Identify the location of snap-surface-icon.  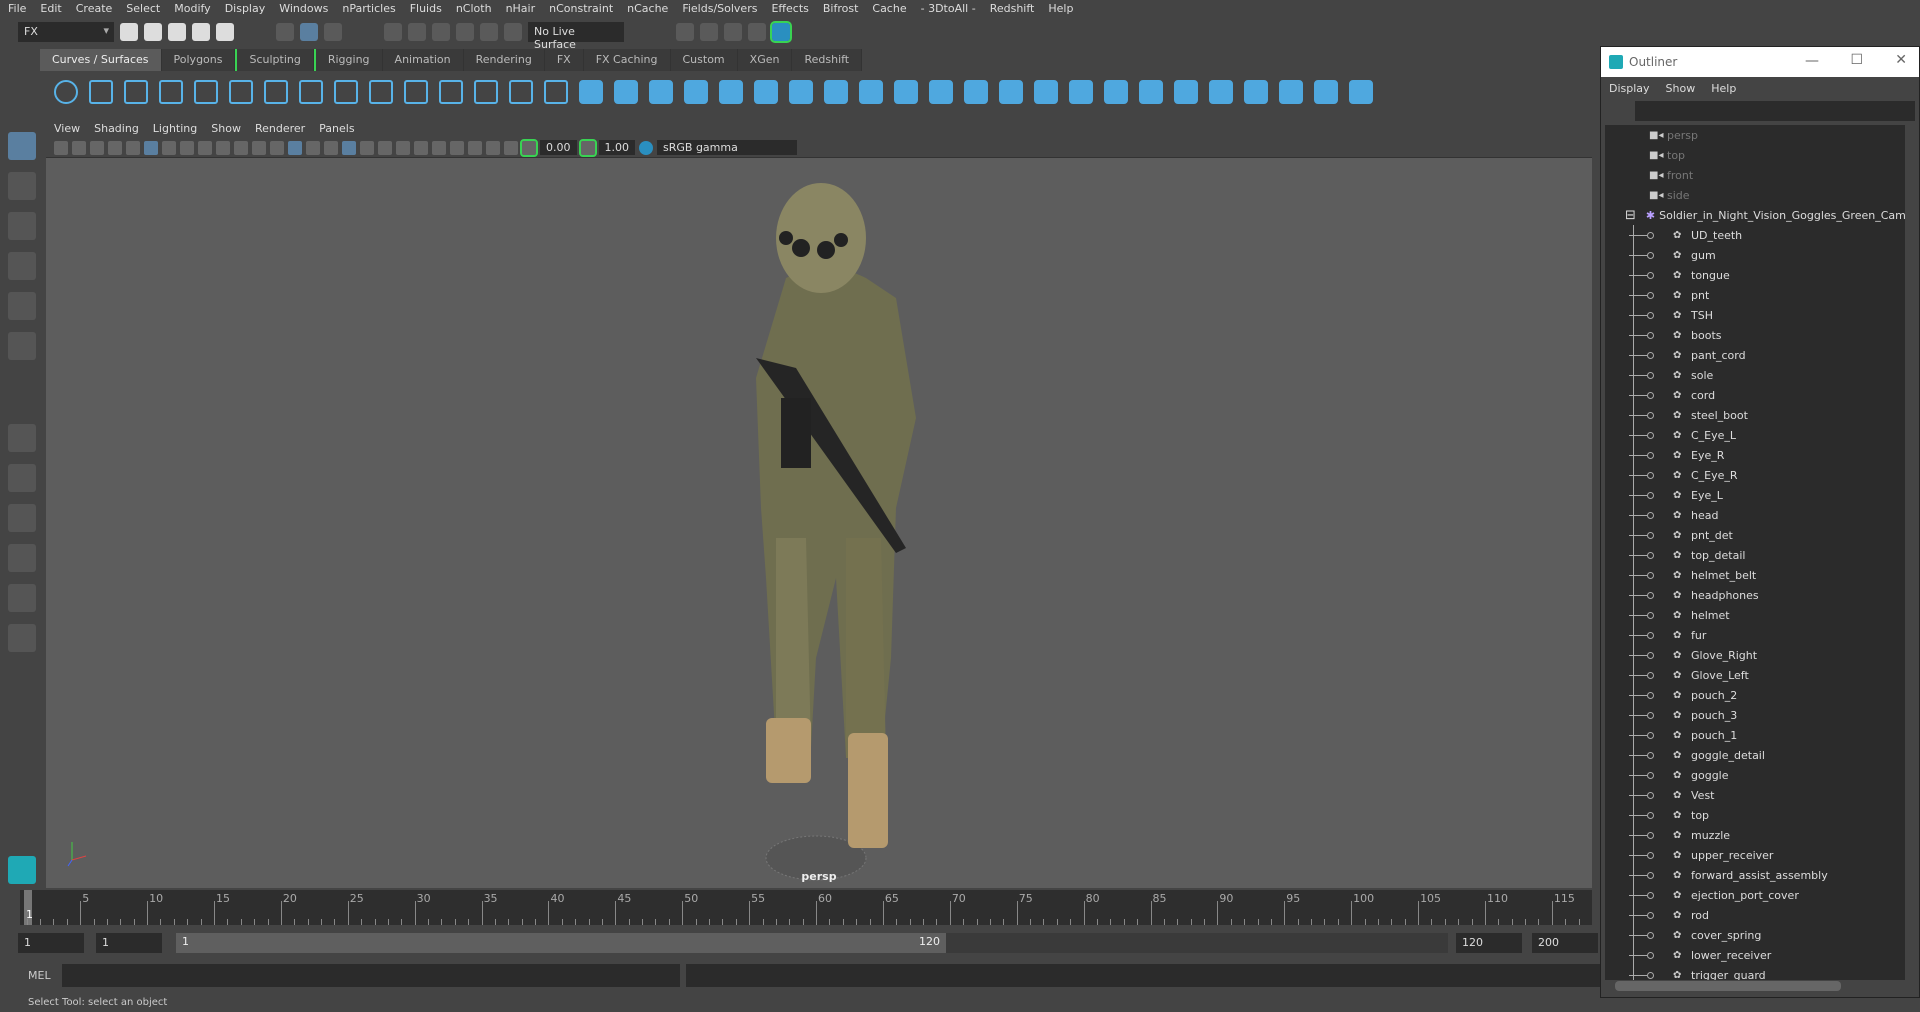
(489, 31).